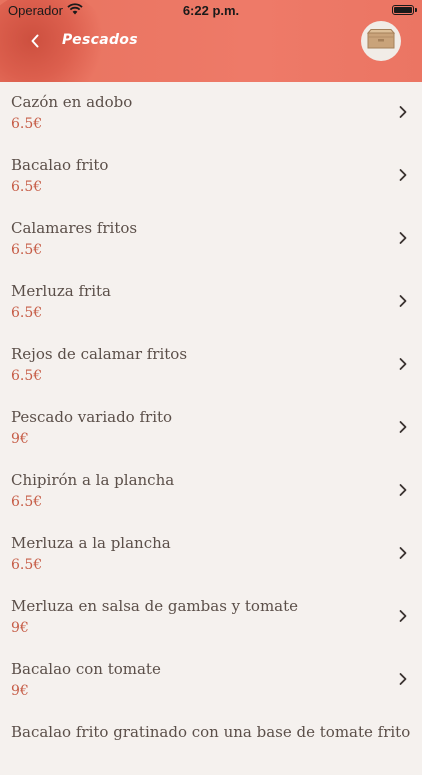 The height and width of the screenshot is (775, 422). What do you see at coordinates (211, 680) in the screenshot?
I see `list-item: Bacalao con tomate 9€` at bounding box center [211, 680].